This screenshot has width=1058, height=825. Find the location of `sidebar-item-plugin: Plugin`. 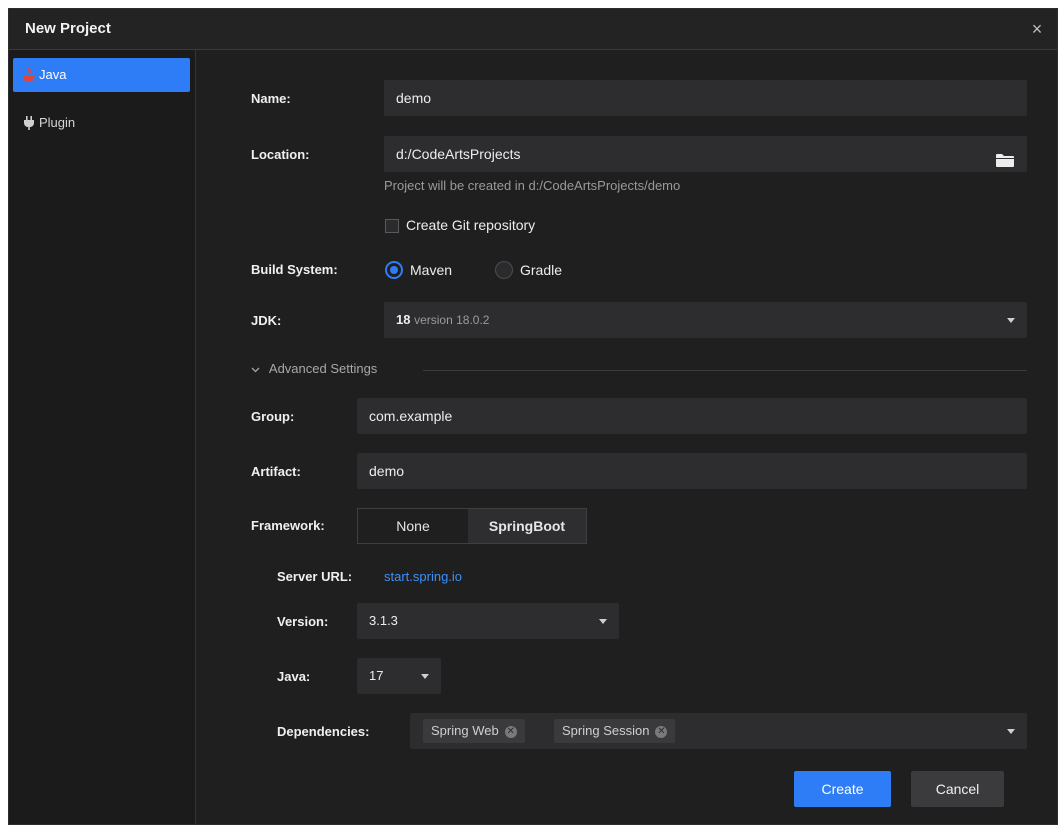

sidebar-item-plugin: Plugin is located at coordinates (101, 123).